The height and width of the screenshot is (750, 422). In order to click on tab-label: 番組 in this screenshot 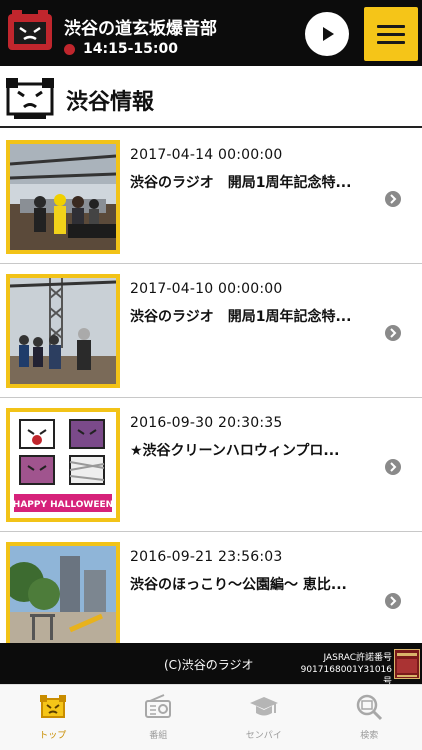, I will do `click(158, 736)`.